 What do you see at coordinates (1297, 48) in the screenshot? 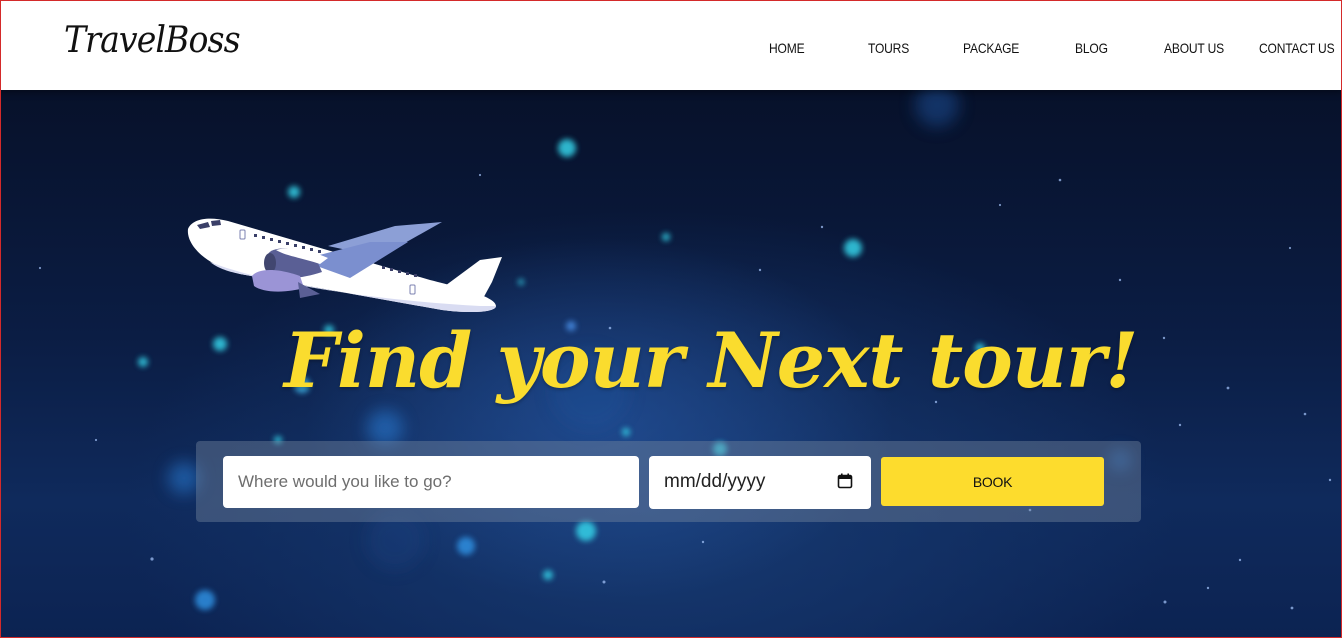
I see `nav-item-contact-us: CONTACT US` at bounding box center [1297, 48].